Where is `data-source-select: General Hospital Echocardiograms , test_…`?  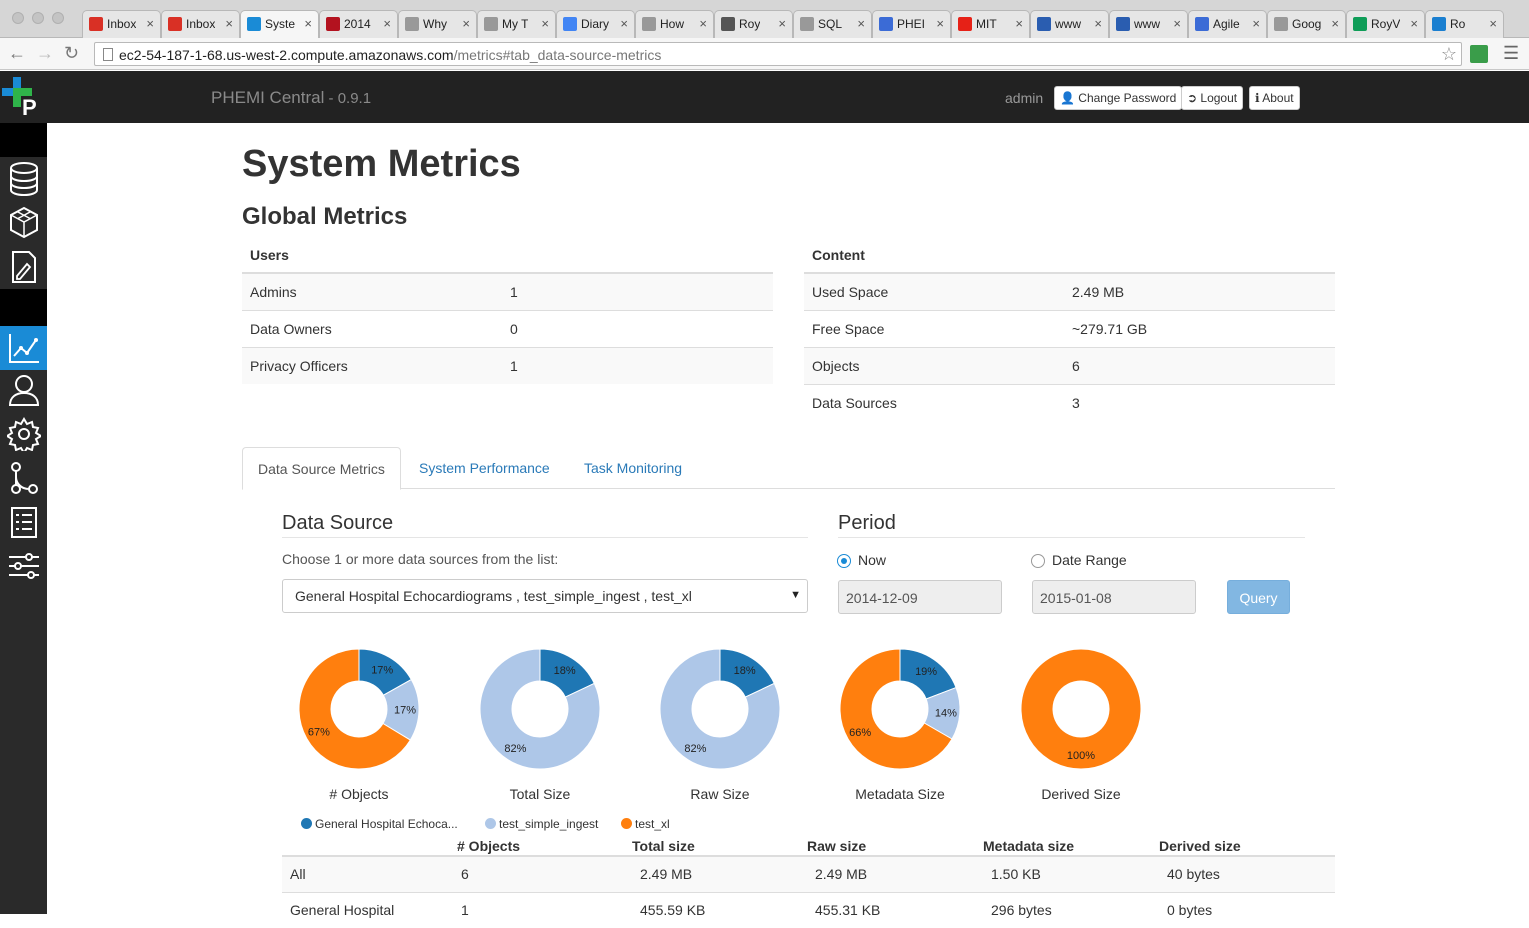
data-source-select: General Hospital Echocardiograms , test_… is located at coordinates (545, 596).